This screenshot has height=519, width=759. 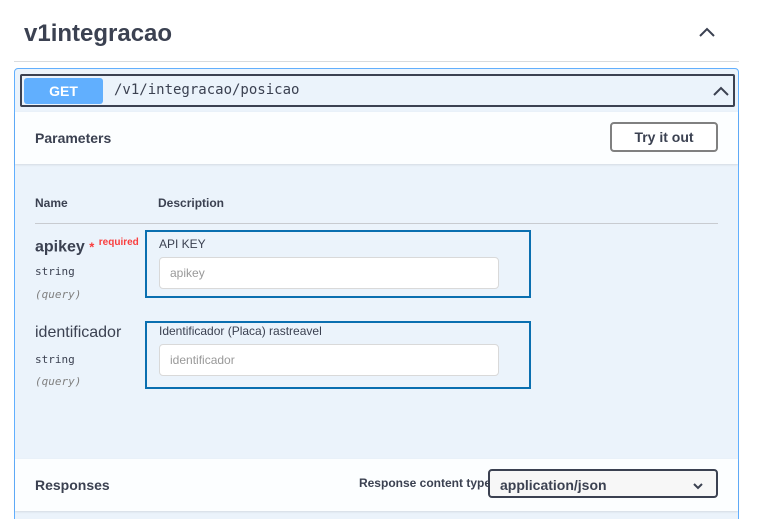 What do you see at coordinates (191, 203) in the screenshot?
I see `column-header-description: Description` at bounding box center [191, 203].